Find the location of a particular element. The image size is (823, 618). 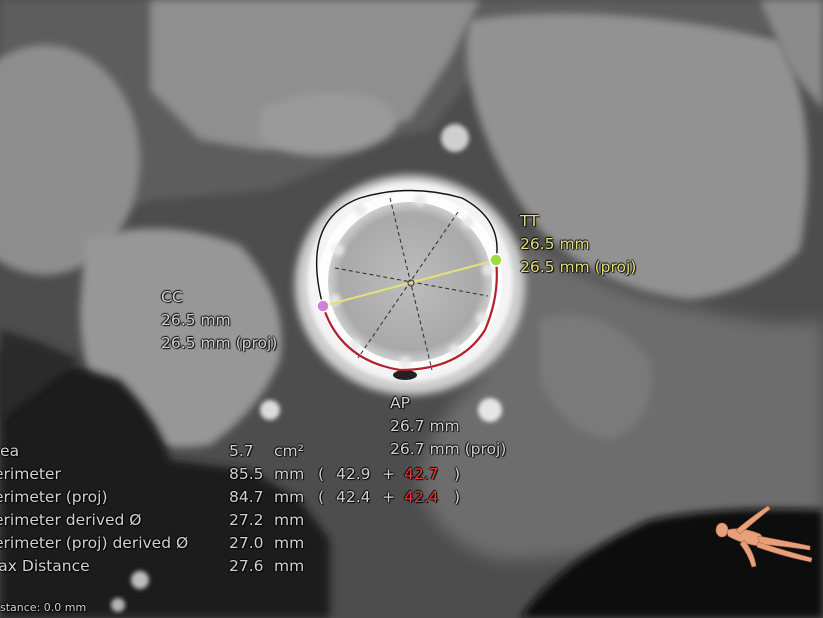

stat-row-perimeter-proj: erimeter (proj) 84.7 mm ( 42.4 + 42.4 ) is located at coordinates (240, 497).